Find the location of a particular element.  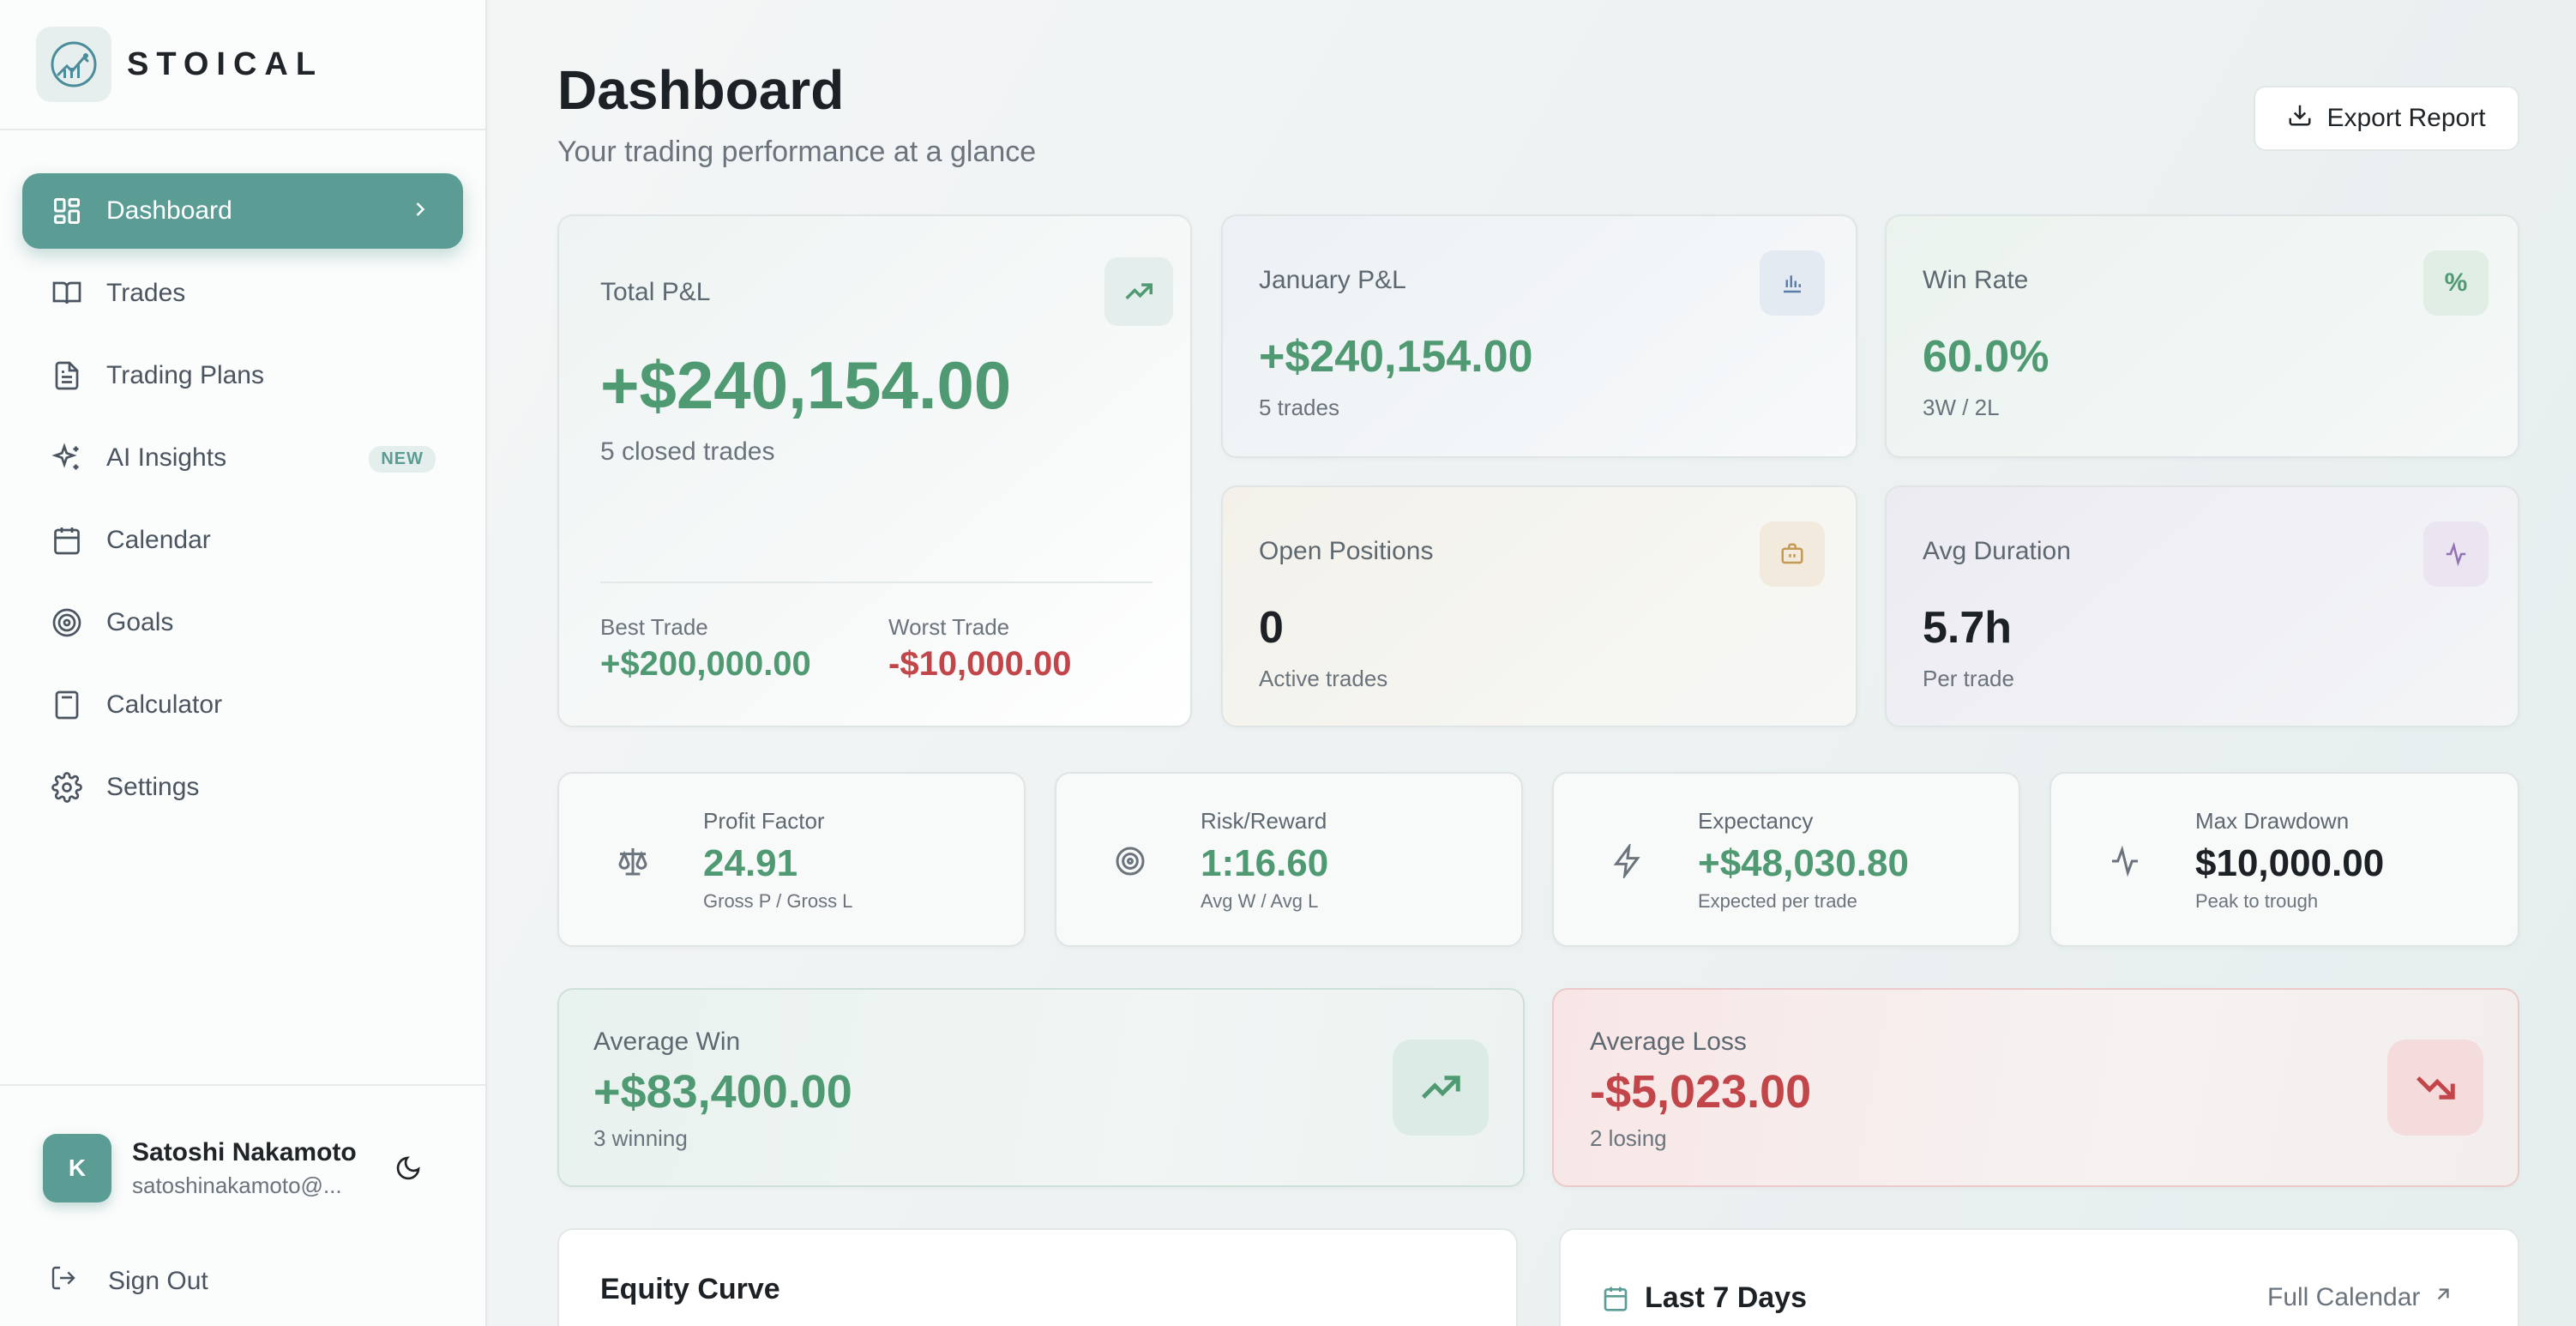

card-sub: Per trade is located at coordinates (1969, 679).